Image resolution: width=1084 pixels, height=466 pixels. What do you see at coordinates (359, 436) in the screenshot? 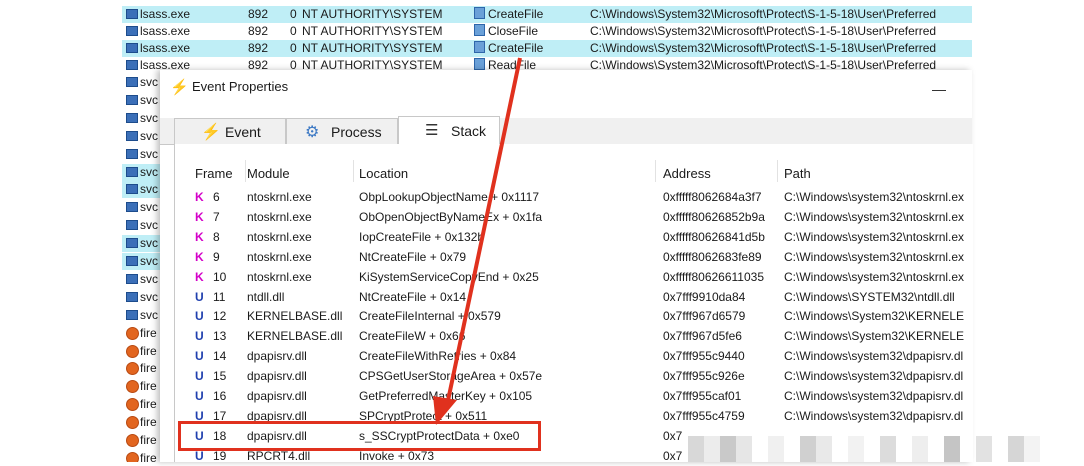
I see `highlight-box` at bounding box center [359, 436].